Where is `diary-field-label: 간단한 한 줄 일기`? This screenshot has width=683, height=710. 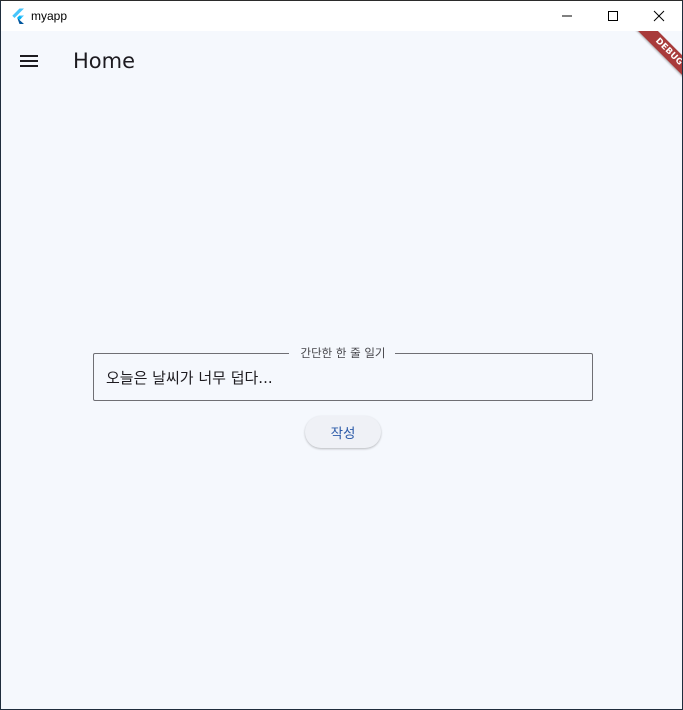 diary-field-label: 간단한 한 줄 일기 is located at coordinates (343, 353).